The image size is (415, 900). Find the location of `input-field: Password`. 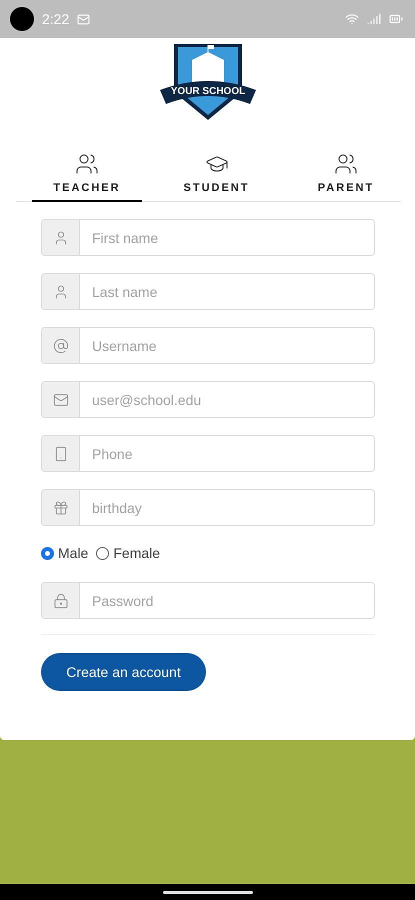

input-field: Password is located at coordinates (208, 600).